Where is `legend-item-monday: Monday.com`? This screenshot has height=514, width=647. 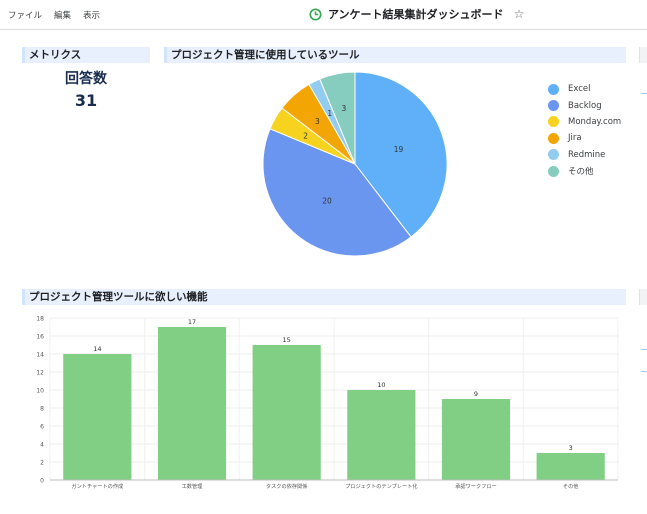
legend-item-monday: Monday.com is located at coordinates (584, 122).